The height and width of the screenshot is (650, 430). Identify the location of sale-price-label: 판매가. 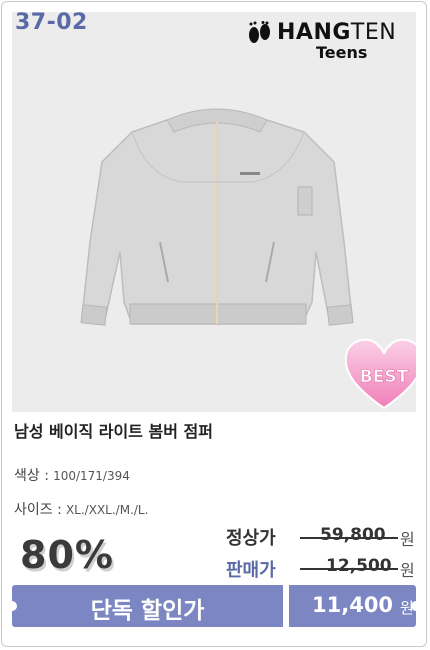
(251, 570).